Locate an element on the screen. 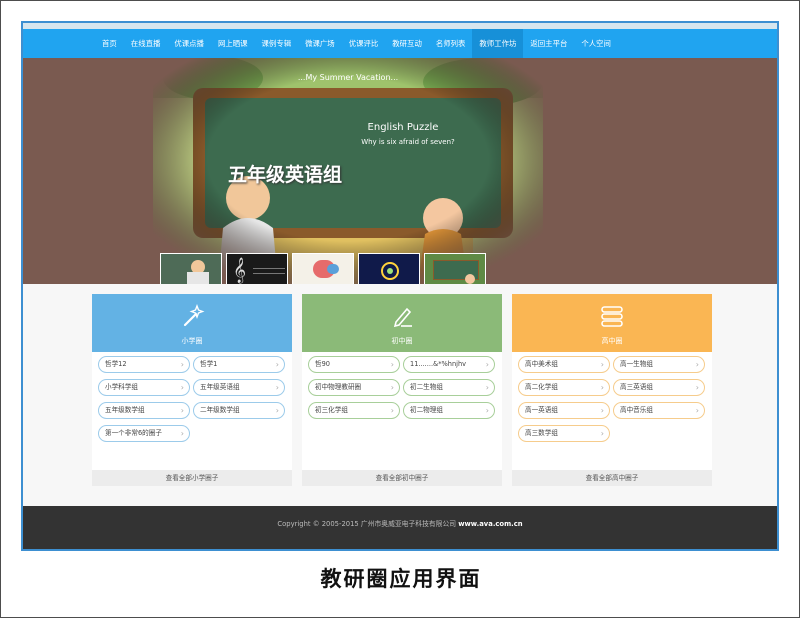  group-item: 哲学12 › is located at coordinates (144, 364).